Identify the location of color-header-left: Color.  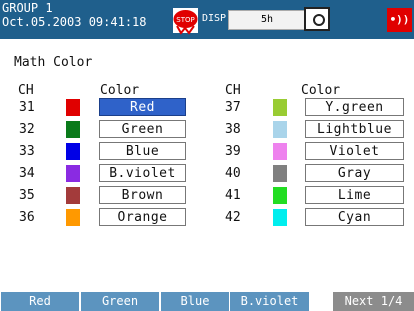
(120, 90).